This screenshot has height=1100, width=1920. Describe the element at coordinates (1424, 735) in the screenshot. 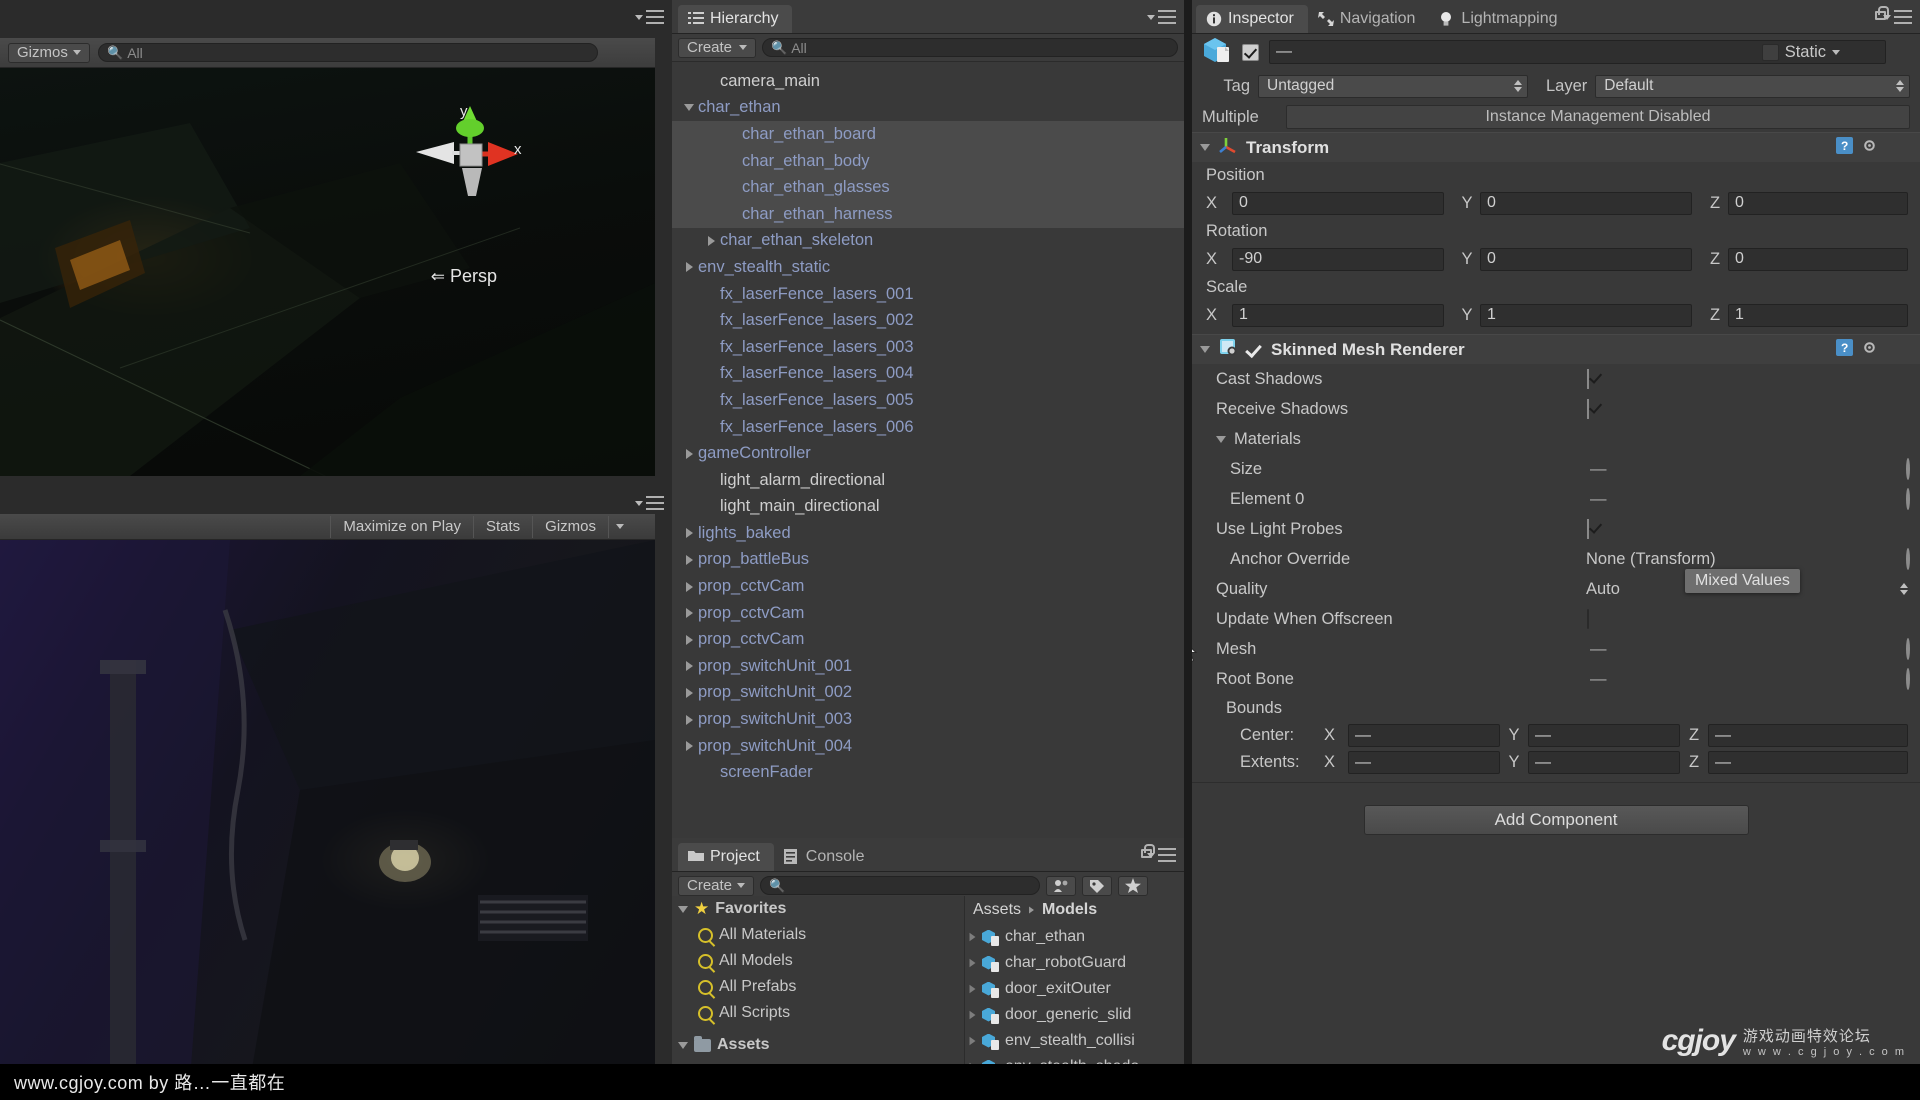

I see `bounds-center-x-field: —` at that location.